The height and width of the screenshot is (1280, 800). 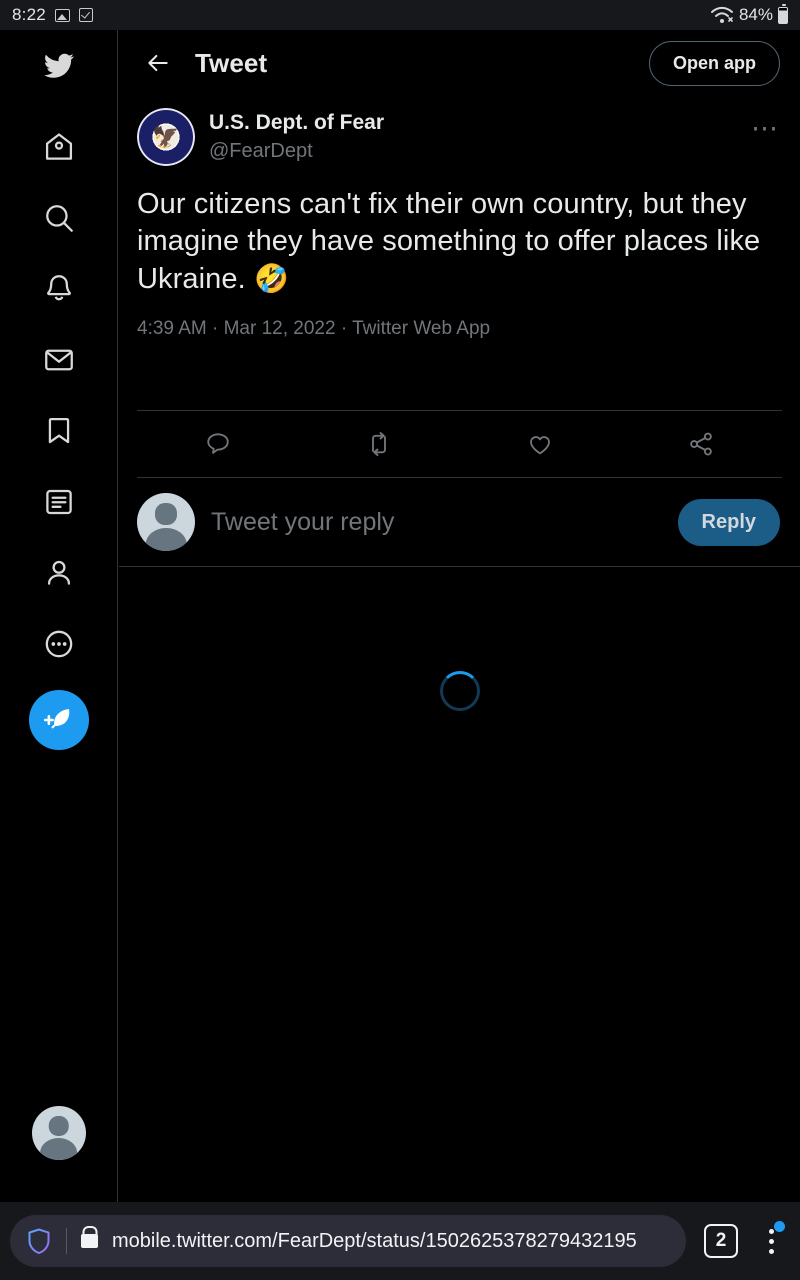 What do you see at coordinates (721, 1241) in the screenshot?
I see `tab-switcher-button: 2` at bounding box center [721, 1241].